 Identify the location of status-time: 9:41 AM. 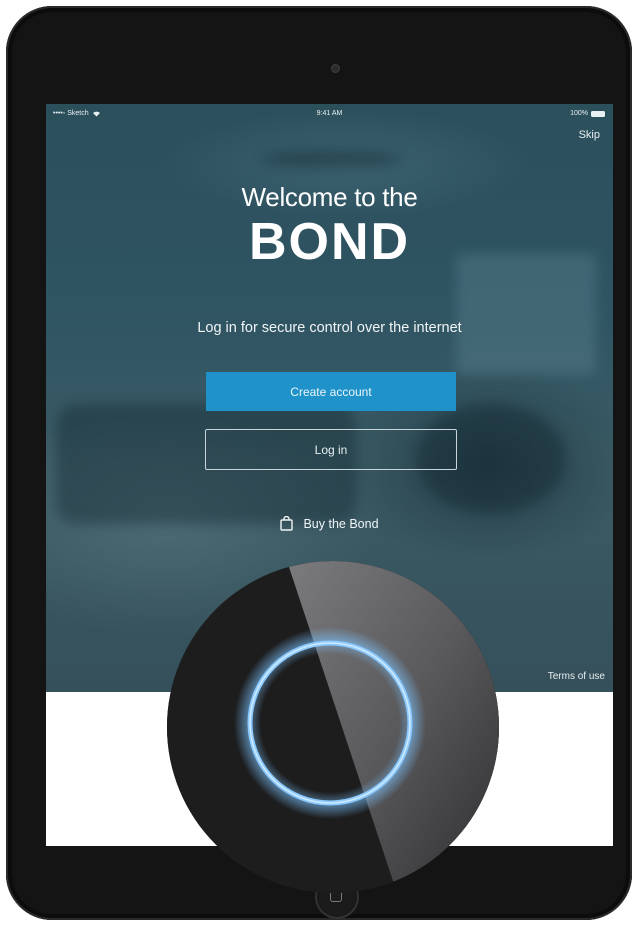
(329, 113).